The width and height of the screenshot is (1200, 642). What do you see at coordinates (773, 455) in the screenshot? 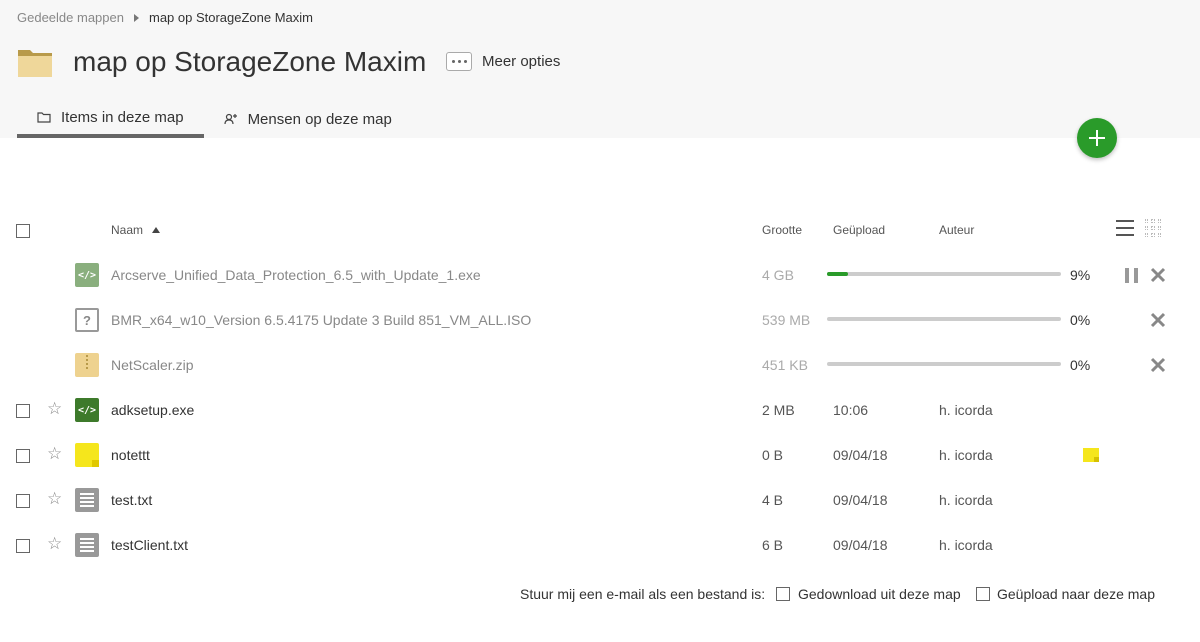
I see `file-size: 0 B` at bounding box center [773, 455].